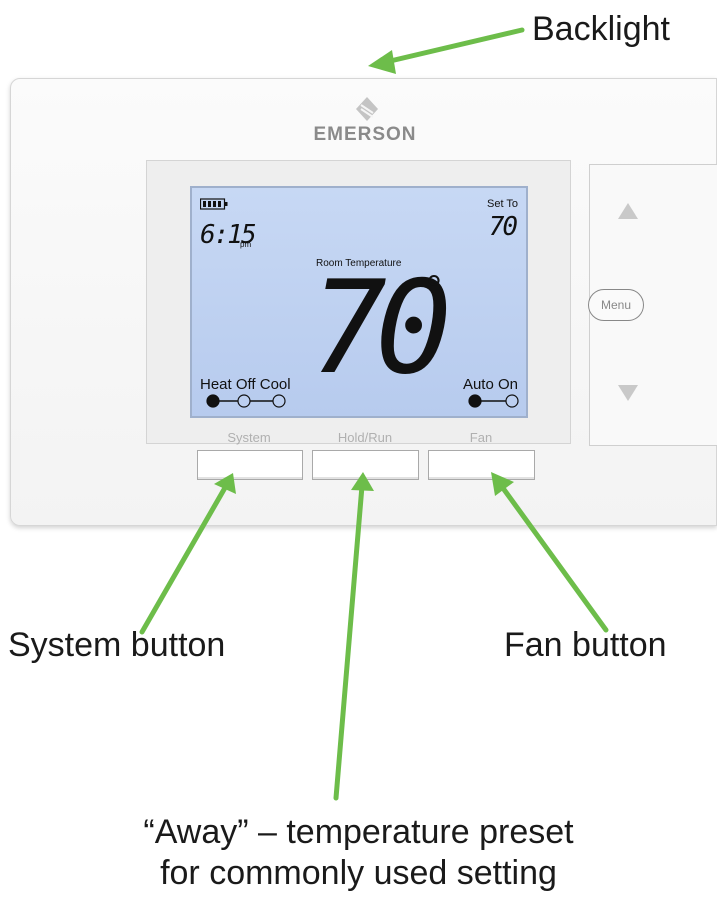 This screenshot has width=717, height=913. What do you see at coordinates (117, 645) in the screenshot?
I see `system-button-callout: System button` at bounding box center [117, 645].